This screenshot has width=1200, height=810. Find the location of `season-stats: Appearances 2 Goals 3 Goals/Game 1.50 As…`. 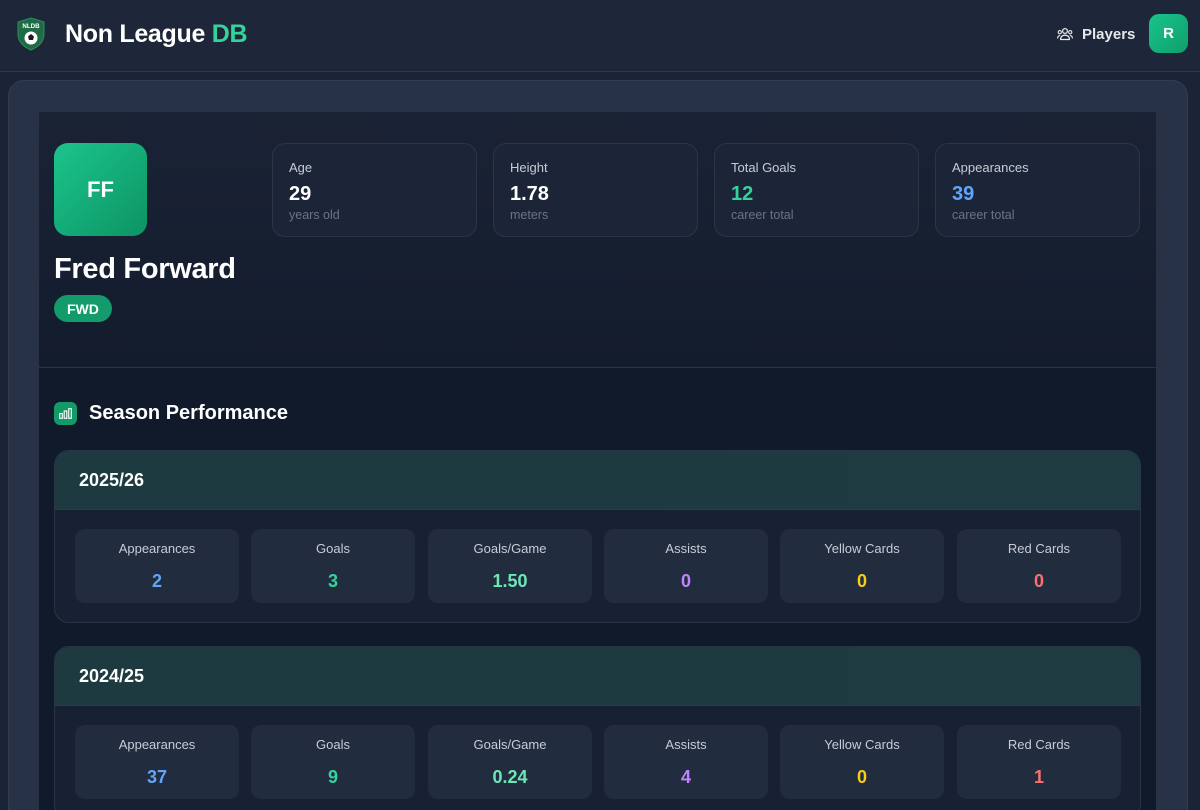

season-stats: Appearances 2 Goals 3 Goals/Game 1.50 As… is located at coordinates (598, 566).